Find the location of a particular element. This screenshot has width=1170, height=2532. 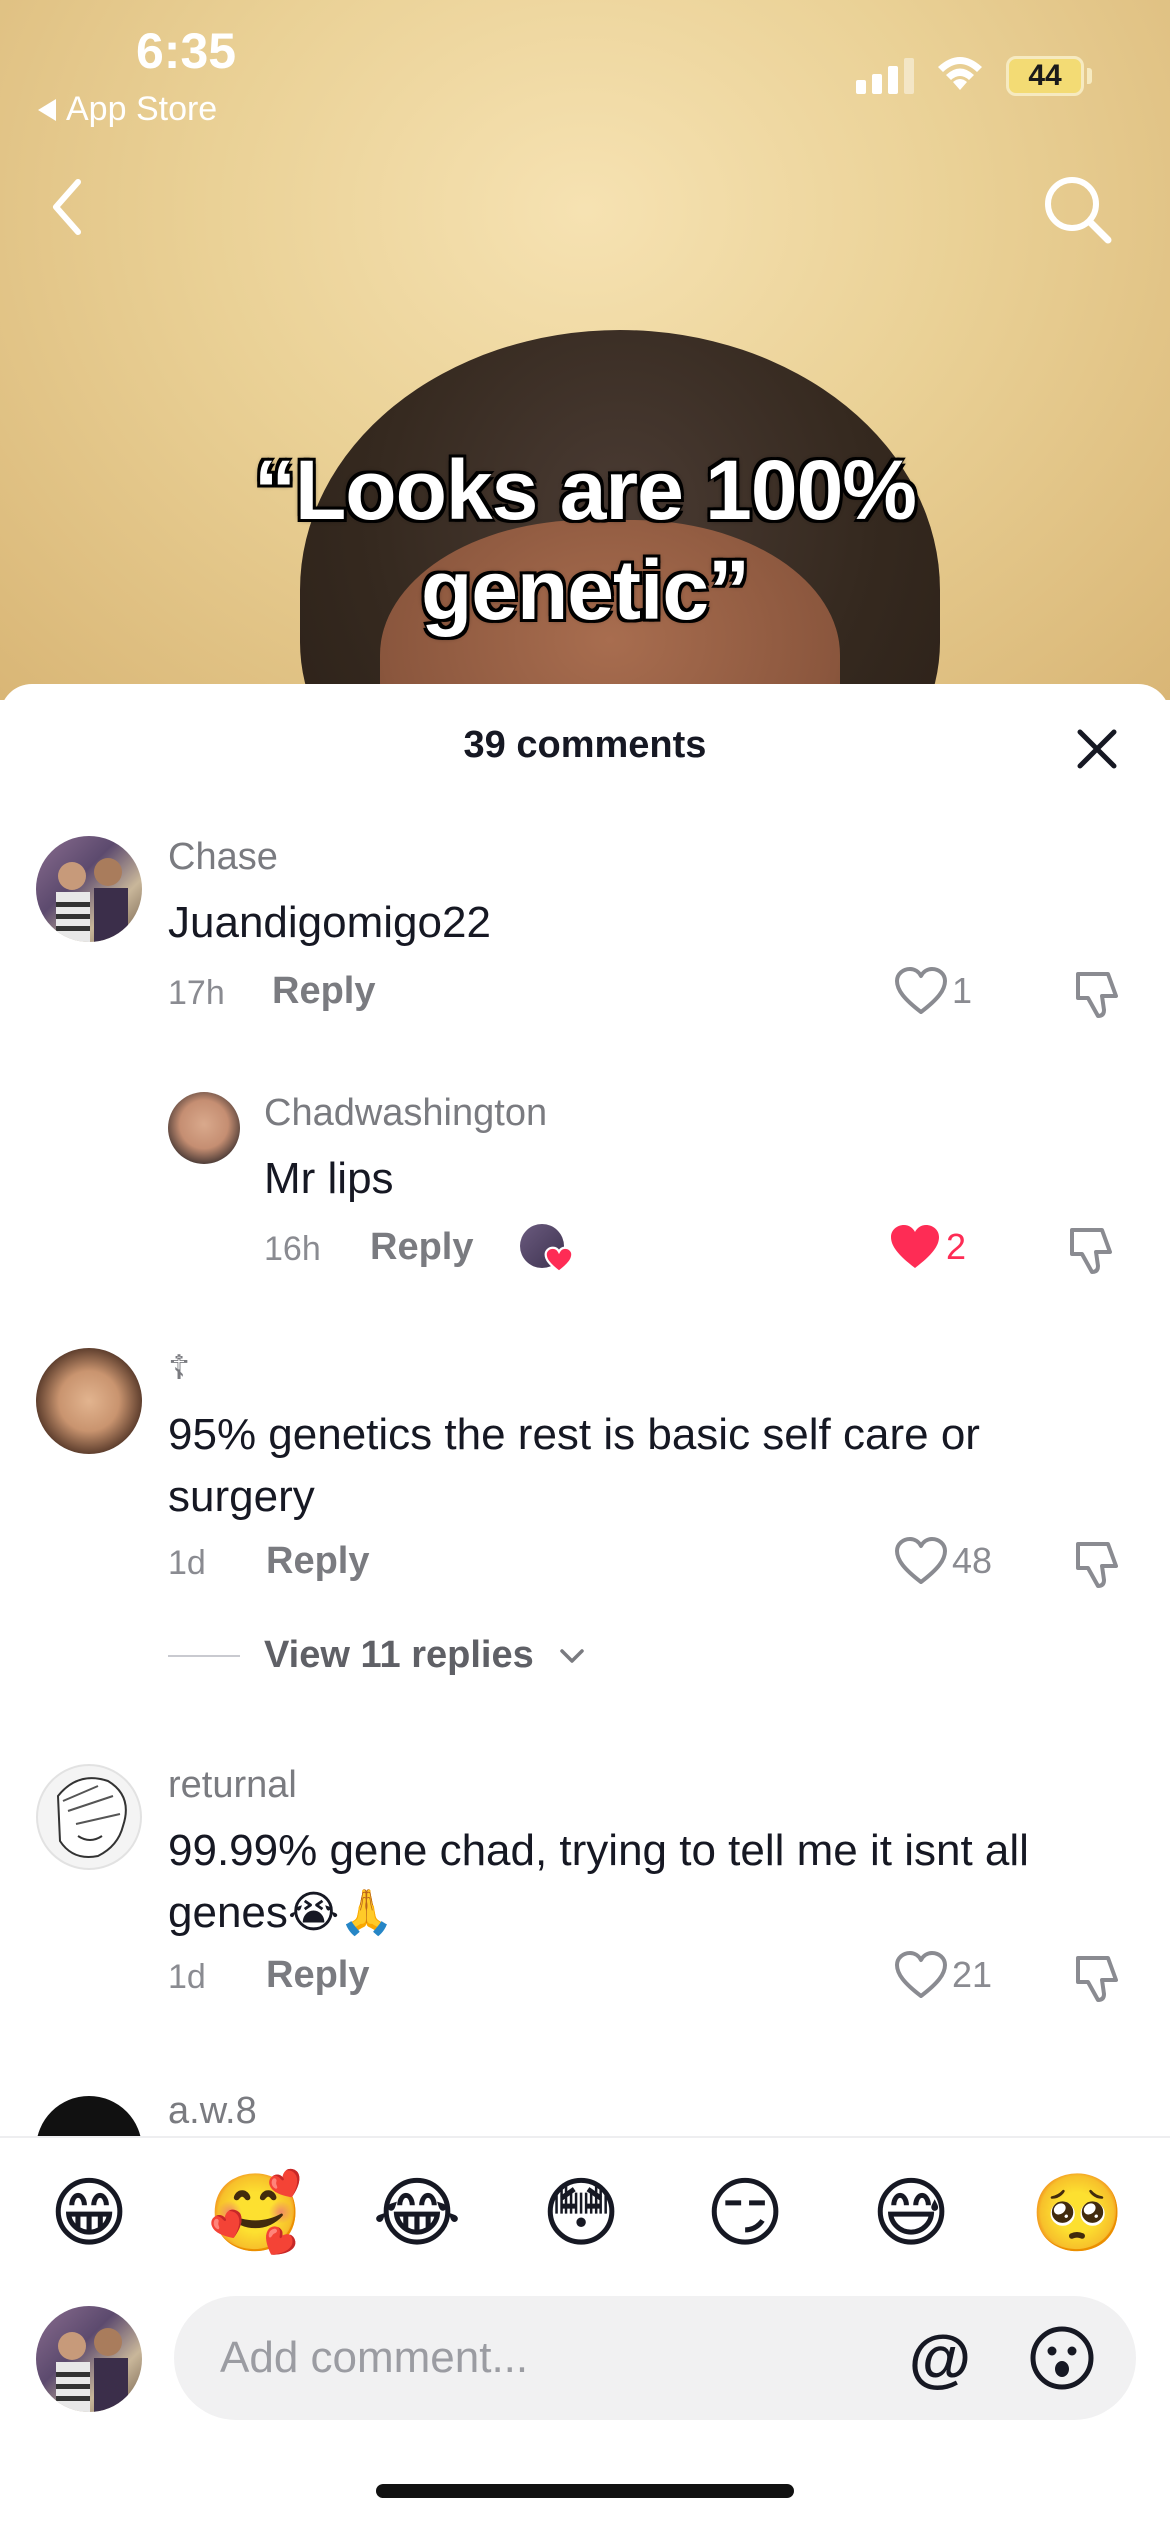

caption-line-2: genetic” is located at coordinates (585, 590).